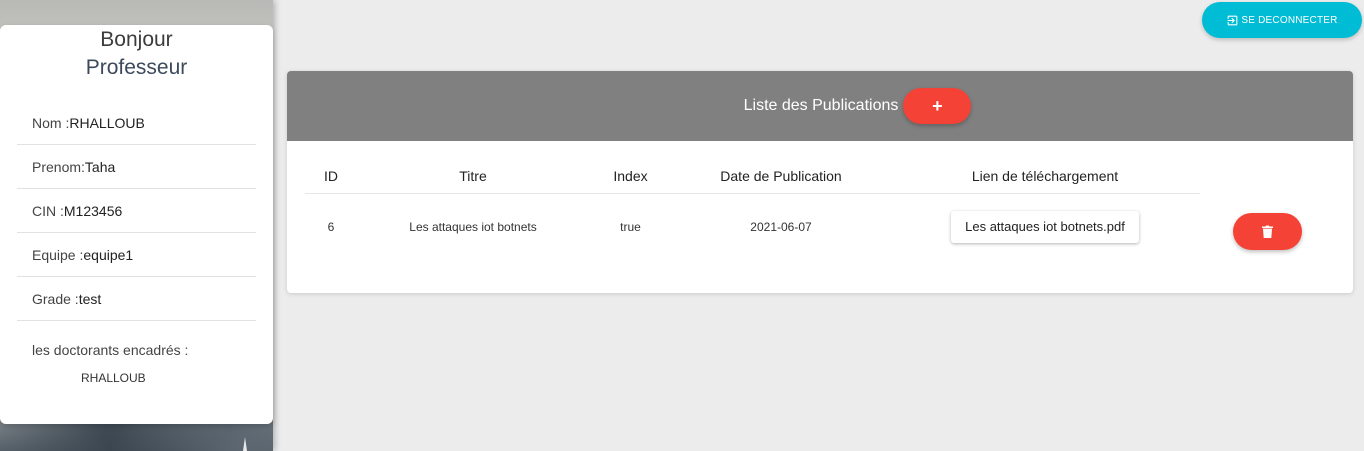  Describe the element at coordinates (136, 67) in the screenshot. I see `role-title: Professeur` at that location.